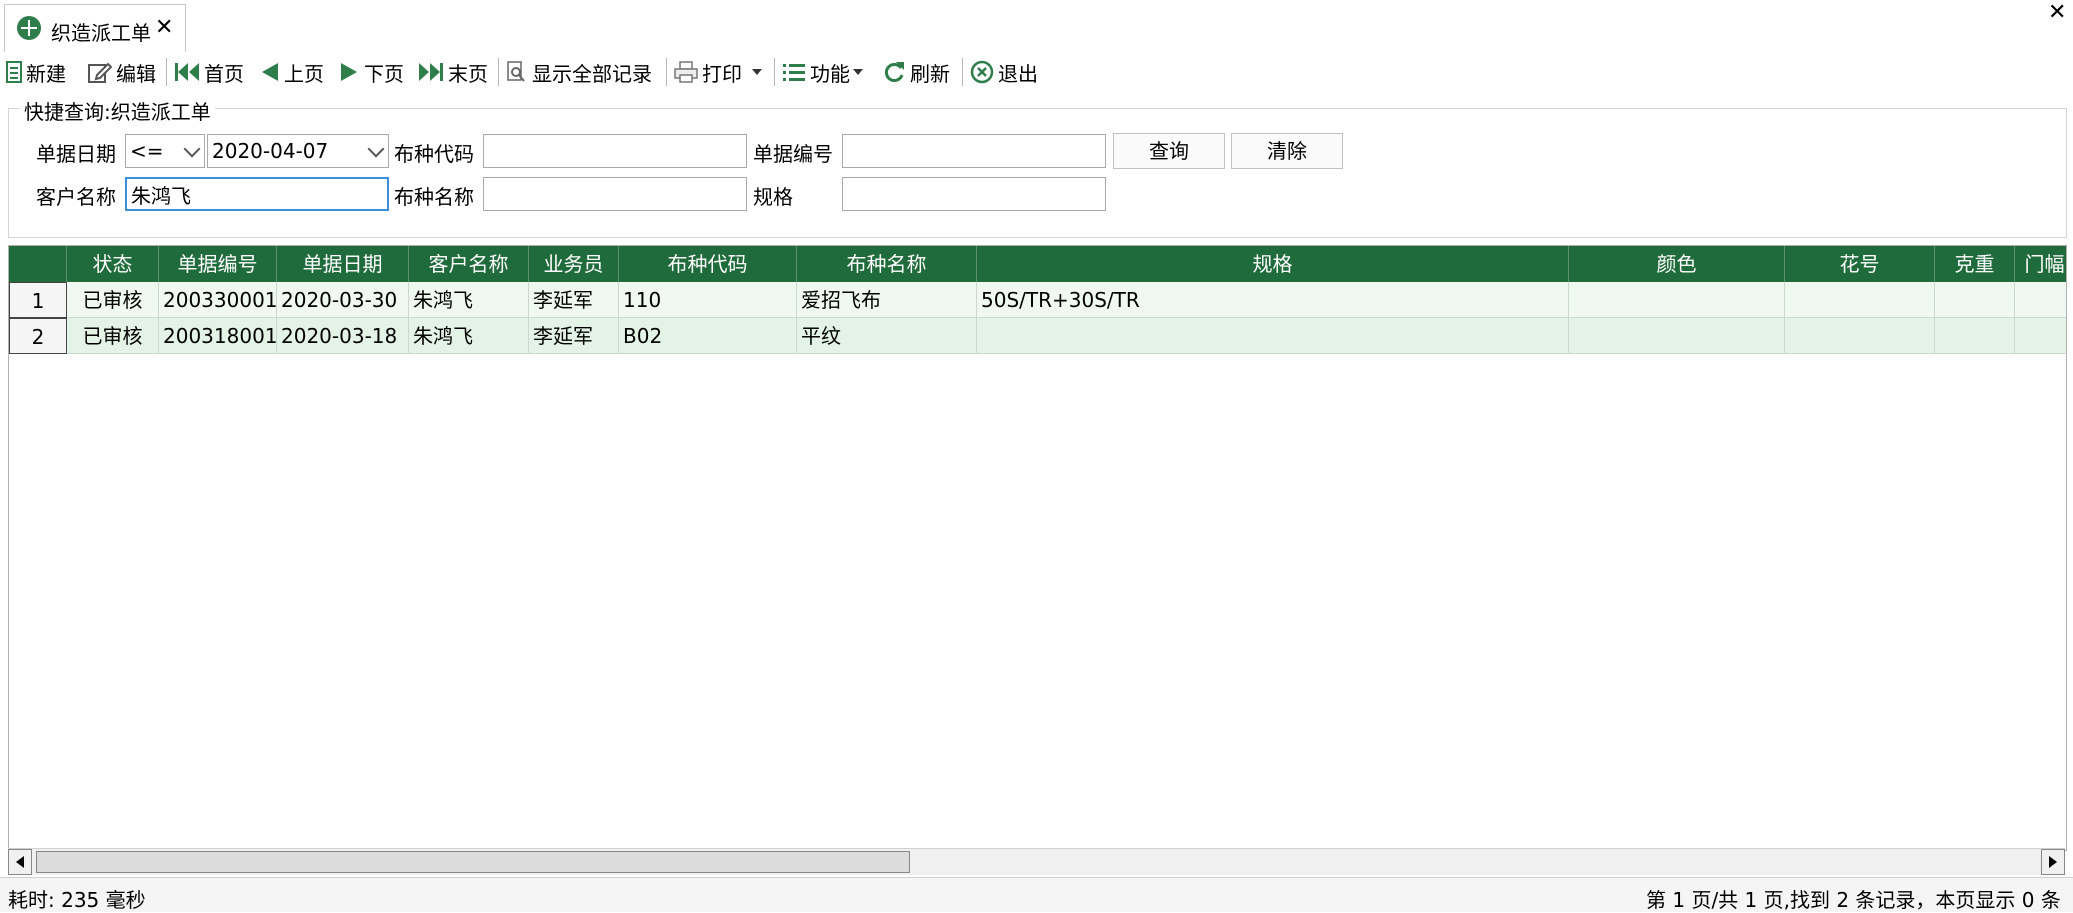 The image size is (2073, 913). I want to click on fabric-name-input, so click(615, 194).